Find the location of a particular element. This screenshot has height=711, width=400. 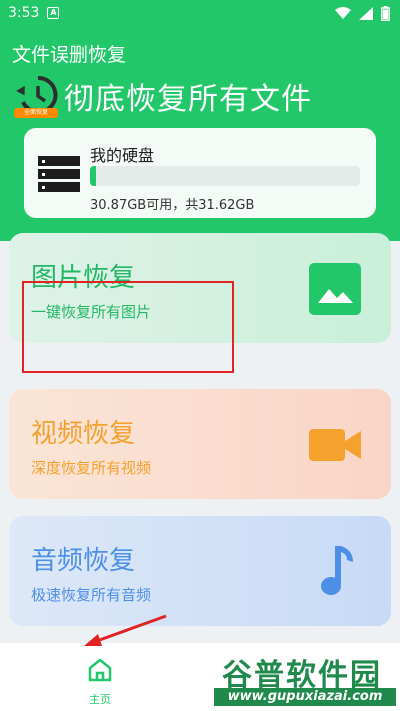

storage-icon is located at coordinates (59, 174).